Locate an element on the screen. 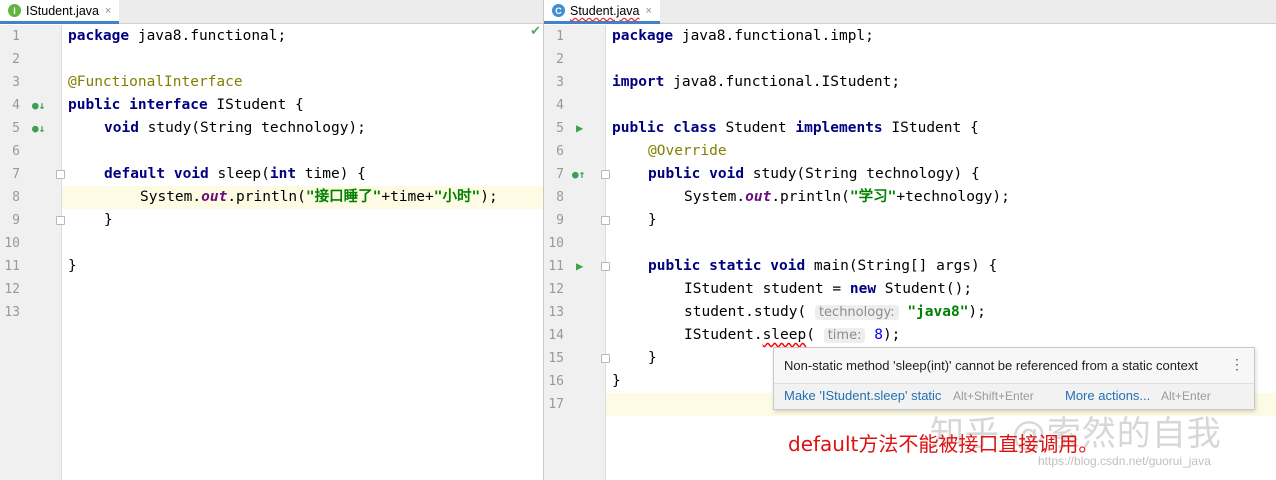 Image resolution: width=1276 pixels, height=480 pixels. left-tab-bar: I IStudent.java × is located at coordinates (271, 12).